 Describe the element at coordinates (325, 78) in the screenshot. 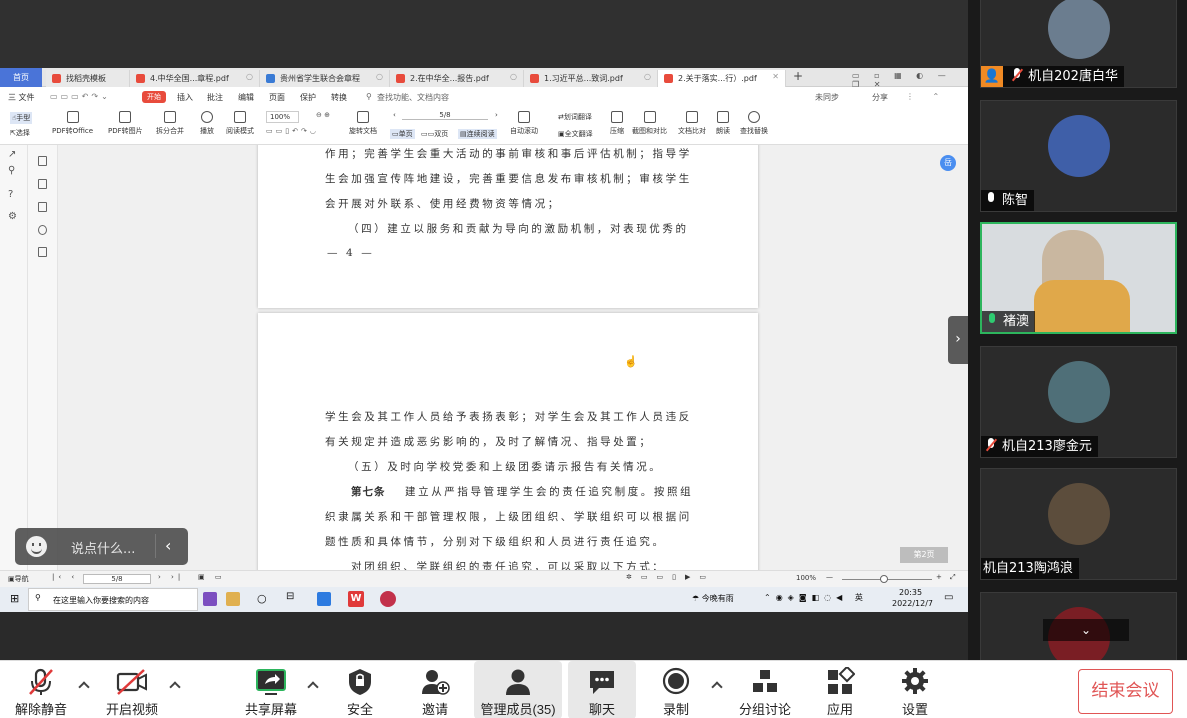

I see `tab-doc-guizhou: 贵州省学生联合会章程 ○` at that location.